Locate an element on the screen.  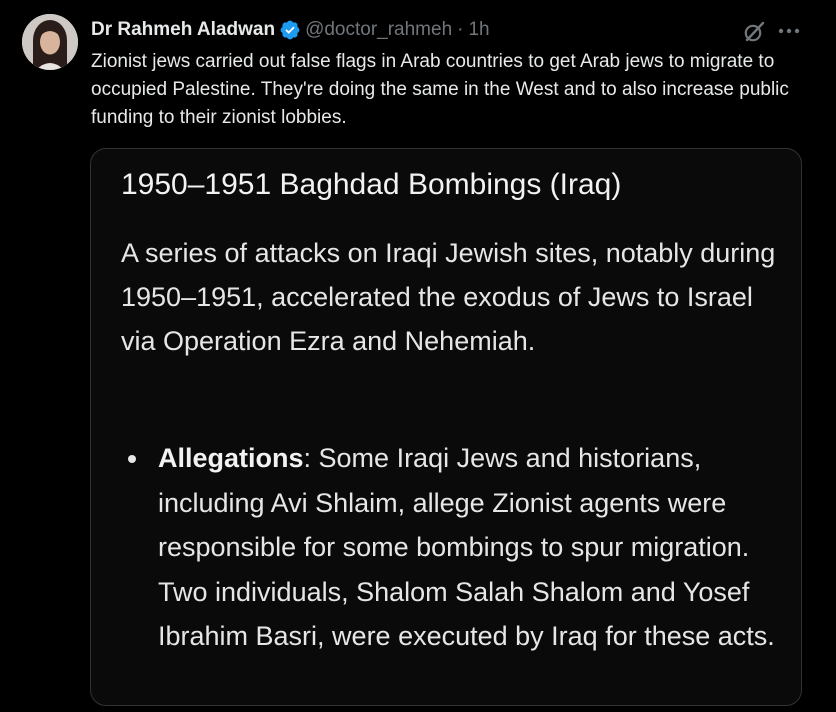
author-name: Dr Rahmeh Aladwan is located at coordinates (183, 30).